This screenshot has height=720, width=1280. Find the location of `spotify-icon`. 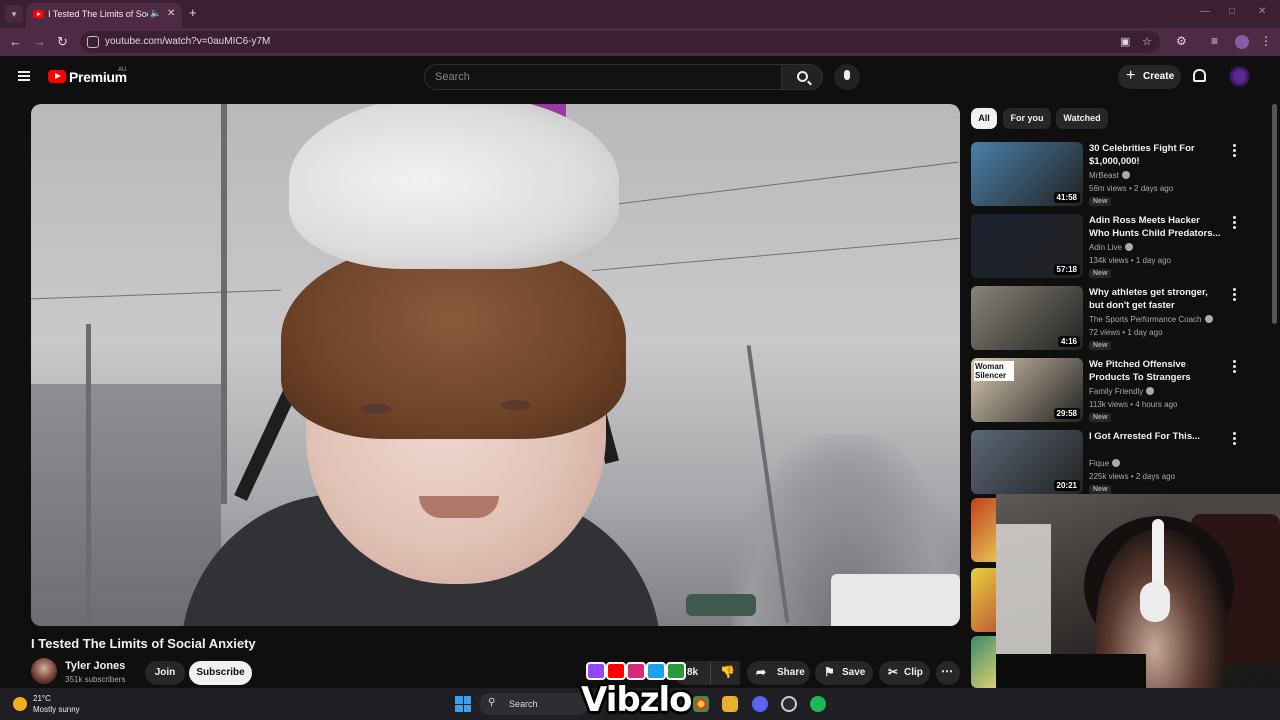

spotify-icon is located at coordinates (818, 704).